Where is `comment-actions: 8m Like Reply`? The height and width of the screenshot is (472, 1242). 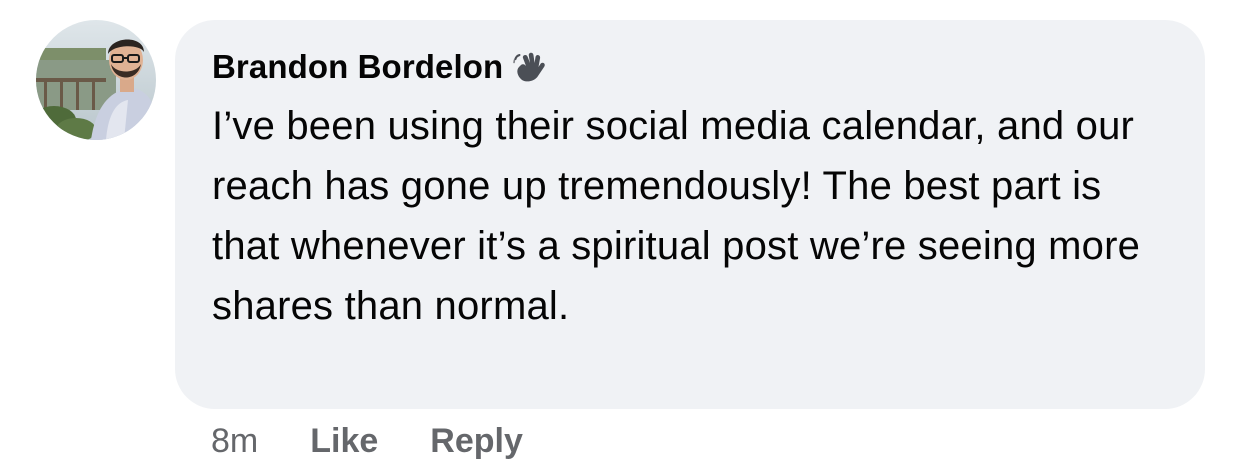 comment-actions: 8m Like Reply is located at coordinates (393, 441).